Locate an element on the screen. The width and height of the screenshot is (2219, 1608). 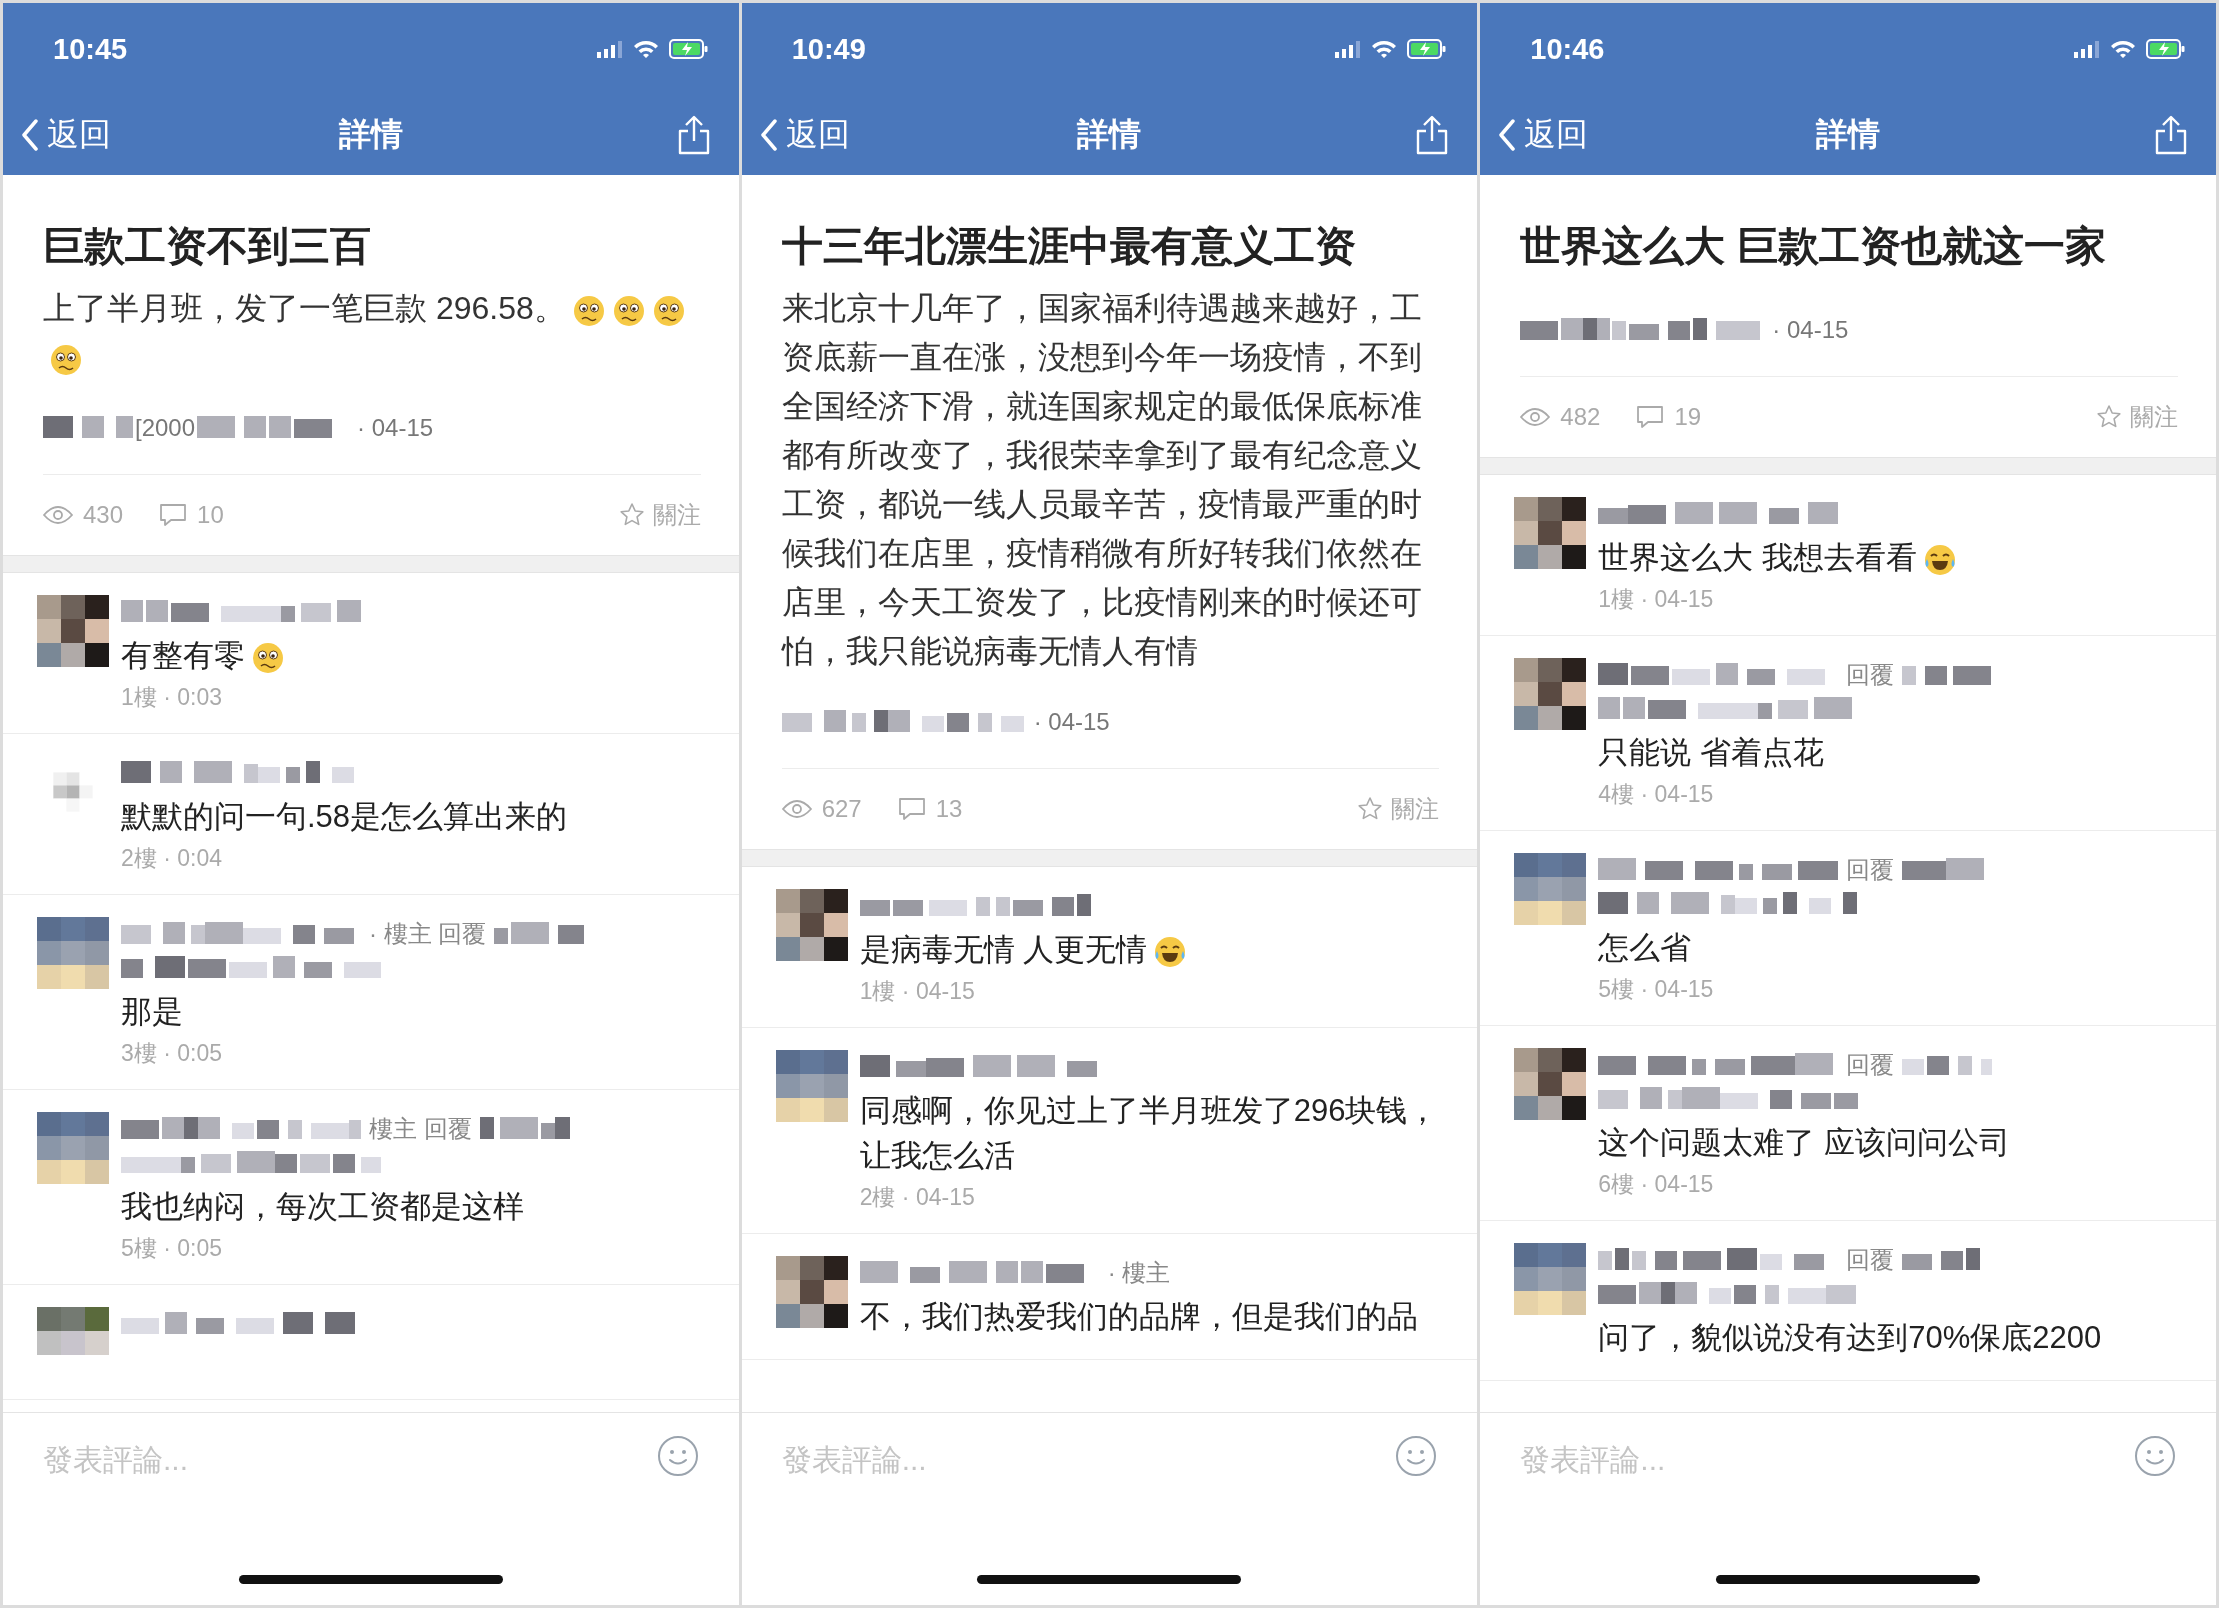
post-body: 上了半月班，发了一笔巨款 296.58。 is located at coordinates (304, 308).